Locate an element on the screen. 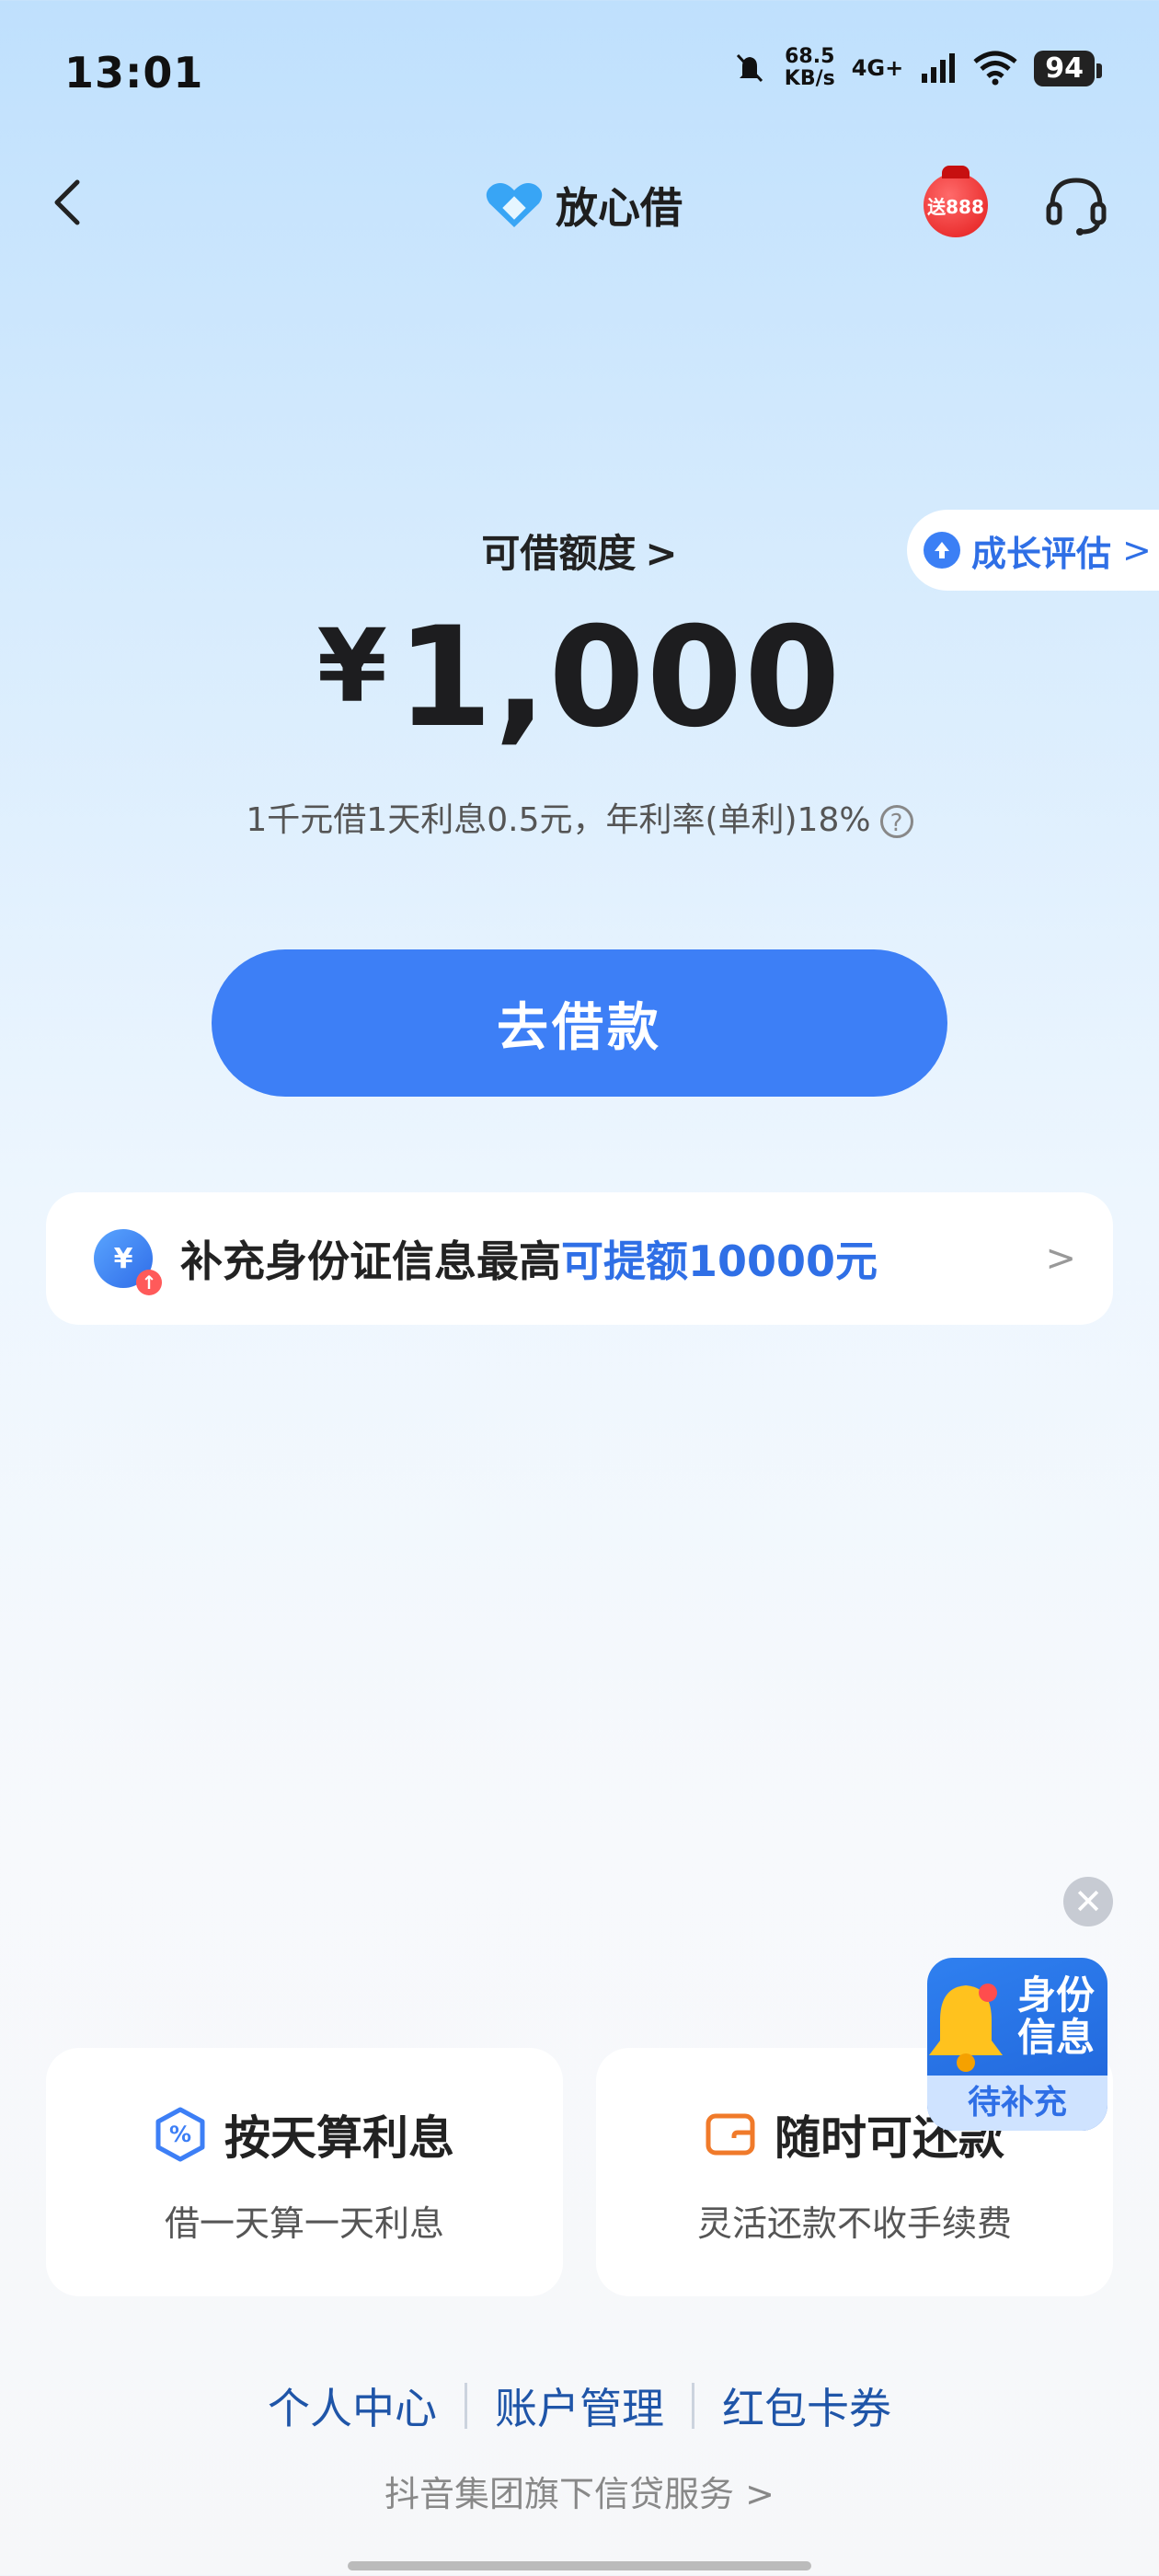 Image resolution: width=1159 pixels, height=2576 pixels. headset-icon is located at coordinates (1076, 207).